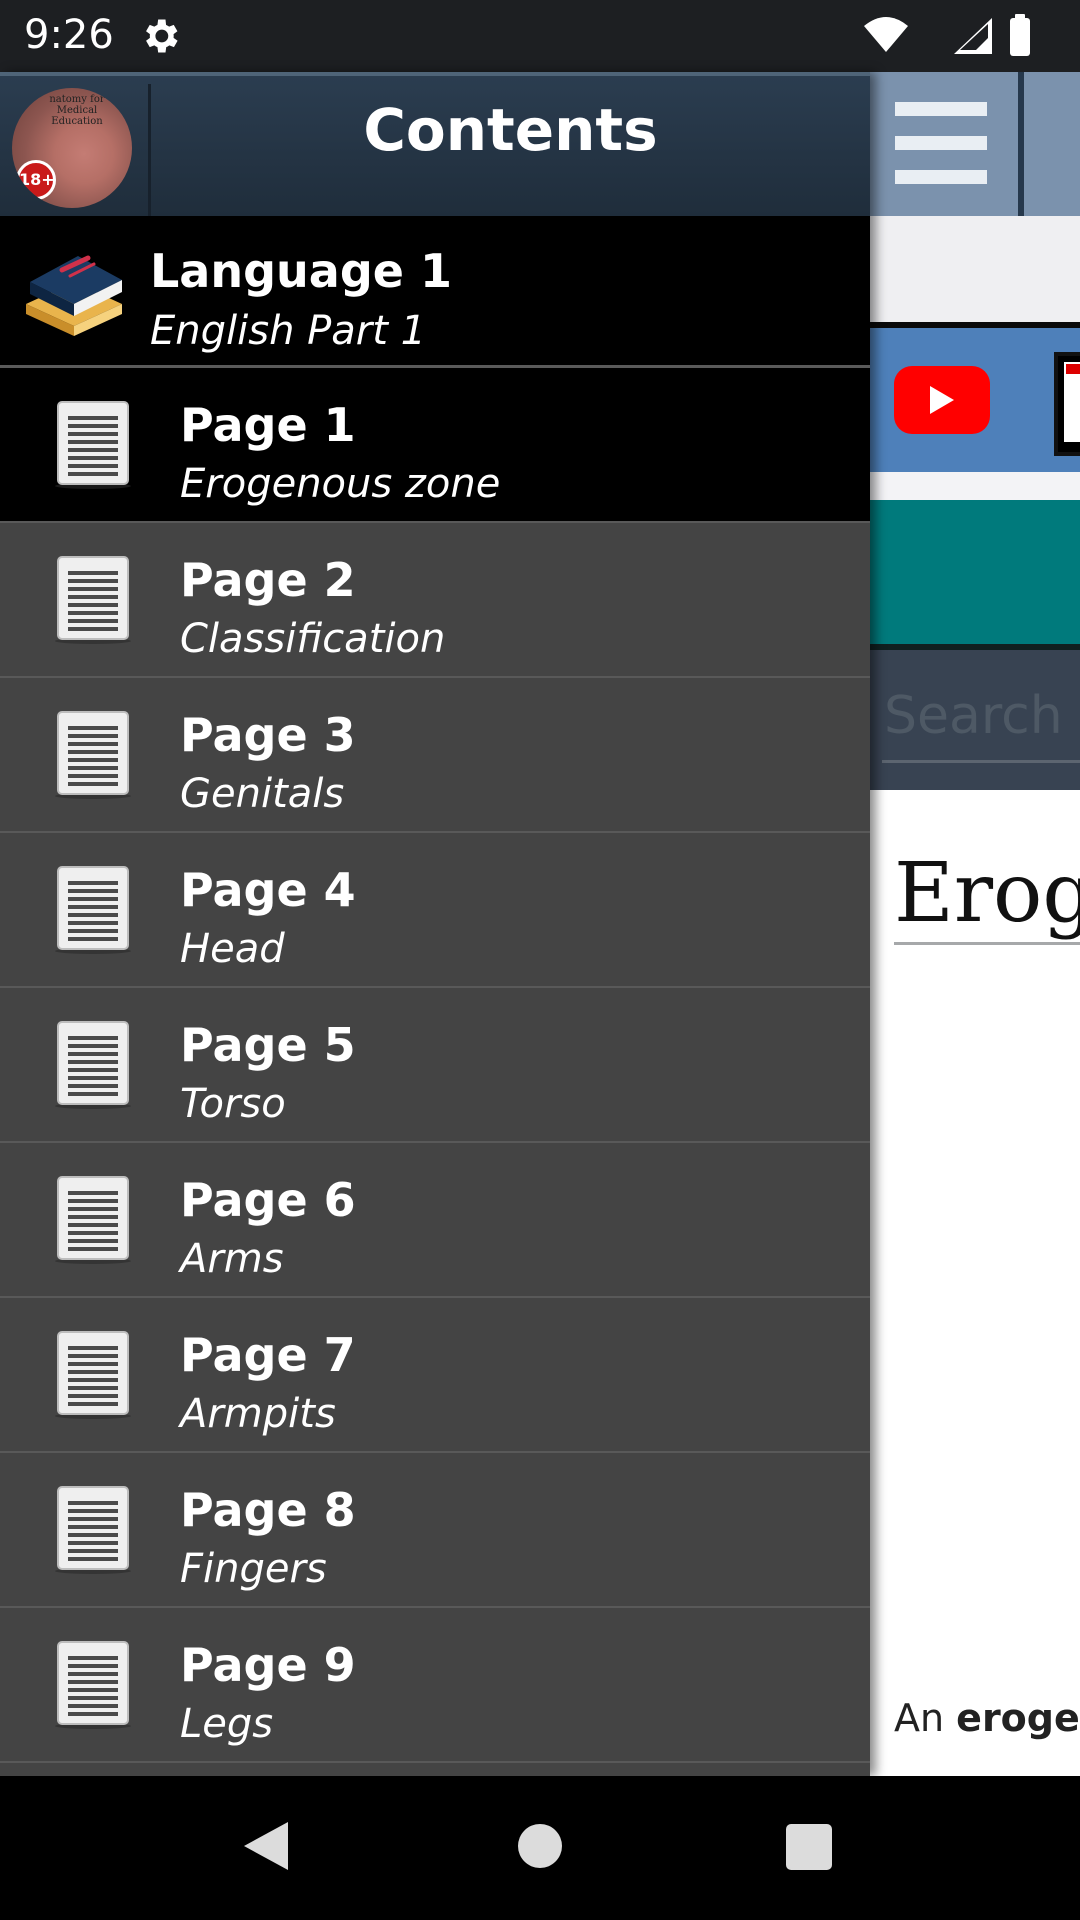  Describe the element at coordinates (258, 1414) in the screenshot. I see `page-item-subtitle: Armpits` at that location.